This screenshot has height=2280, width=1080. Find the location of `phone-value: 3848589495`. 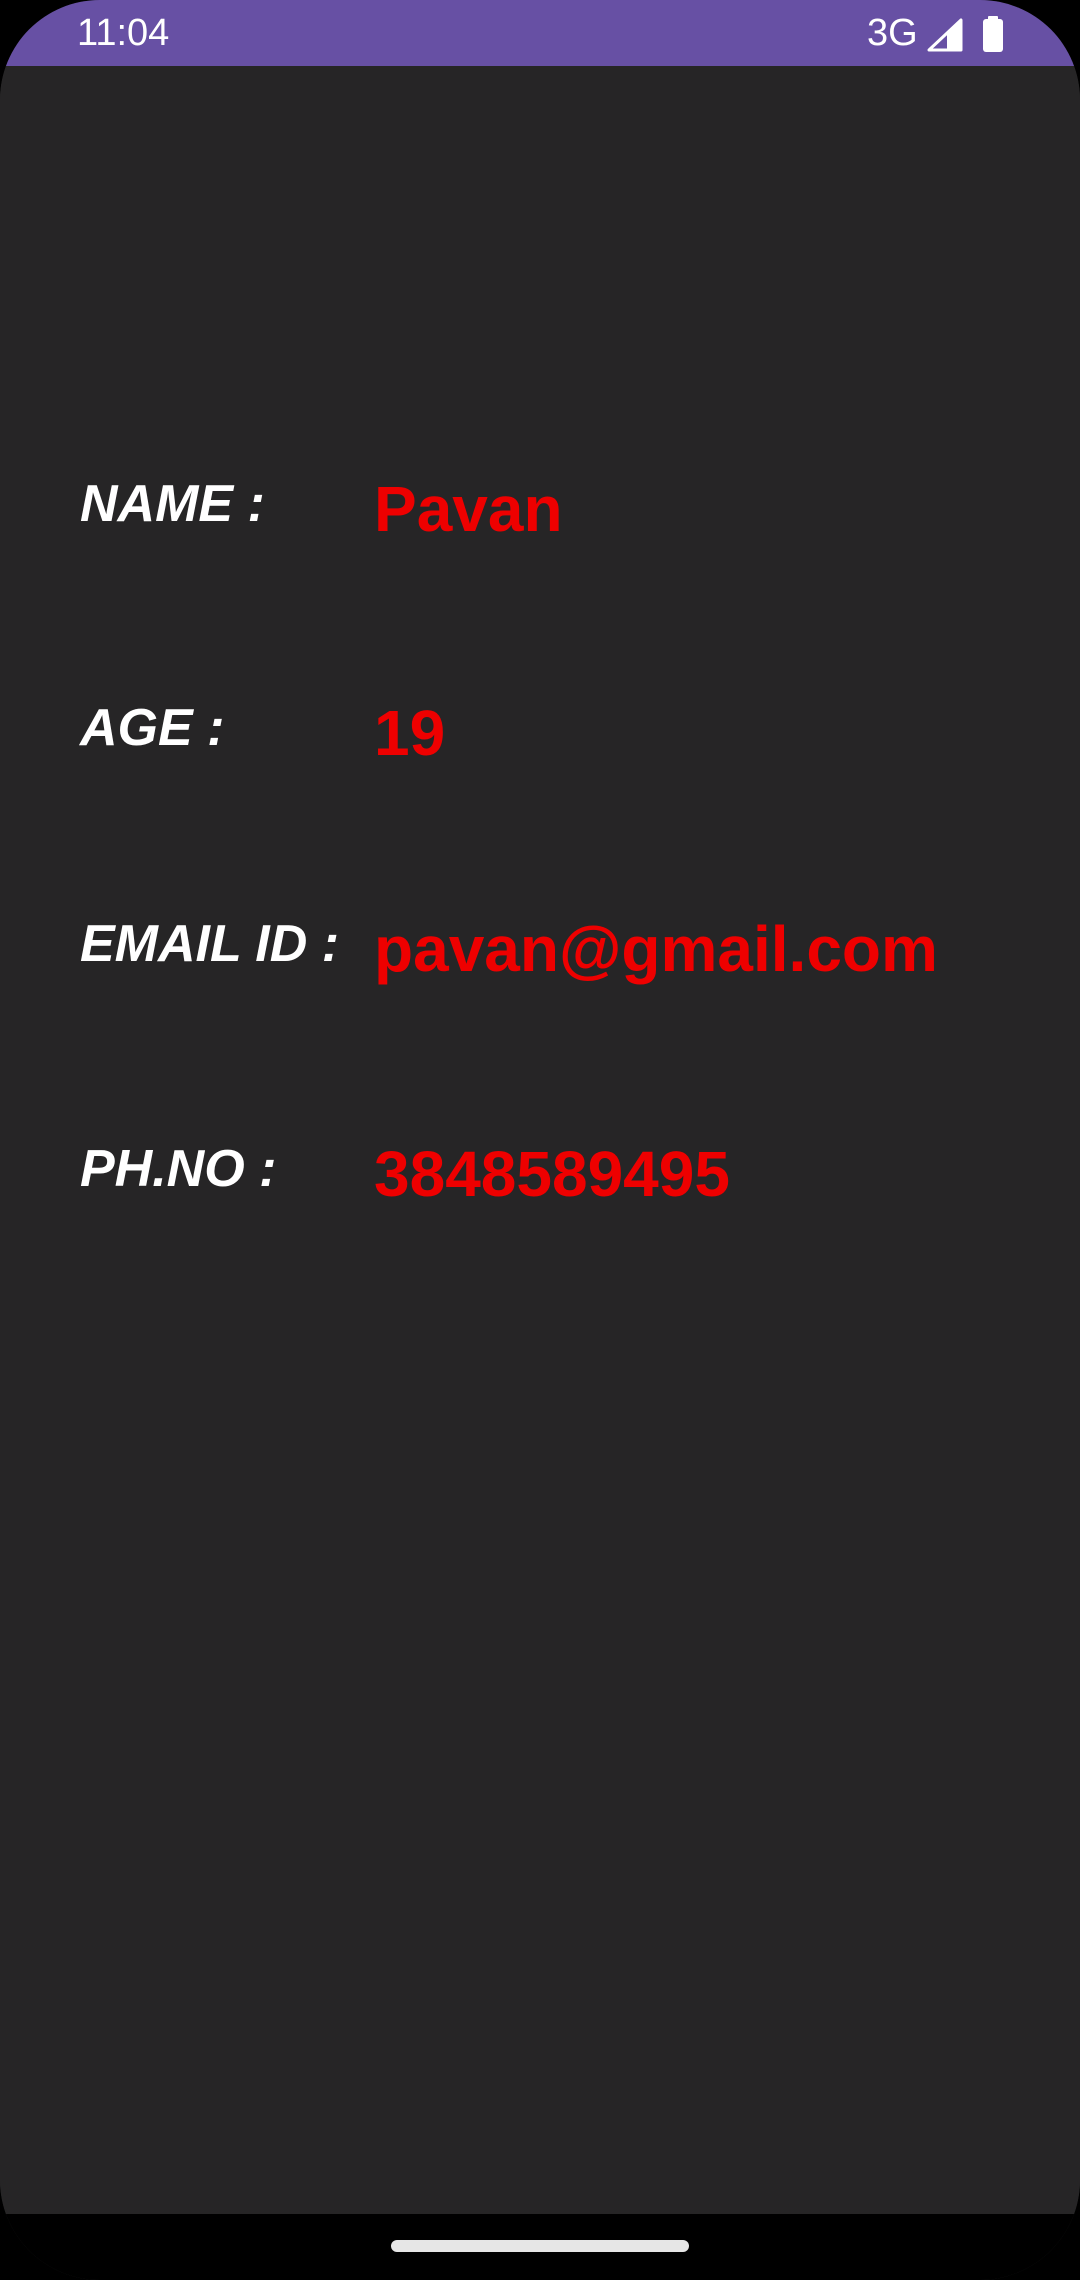

phone-value: 3848589495 is located at coordinates (552, 1174).